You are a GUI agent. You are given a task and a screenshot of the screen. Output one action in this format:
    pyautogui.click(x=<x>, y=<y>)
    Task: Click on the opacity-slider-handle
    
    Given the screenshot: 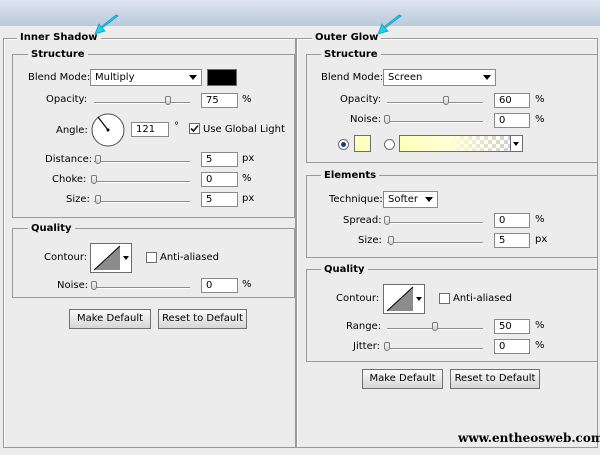 What is the action you would take?
    pyautogui.click(x=168, y=100)
    